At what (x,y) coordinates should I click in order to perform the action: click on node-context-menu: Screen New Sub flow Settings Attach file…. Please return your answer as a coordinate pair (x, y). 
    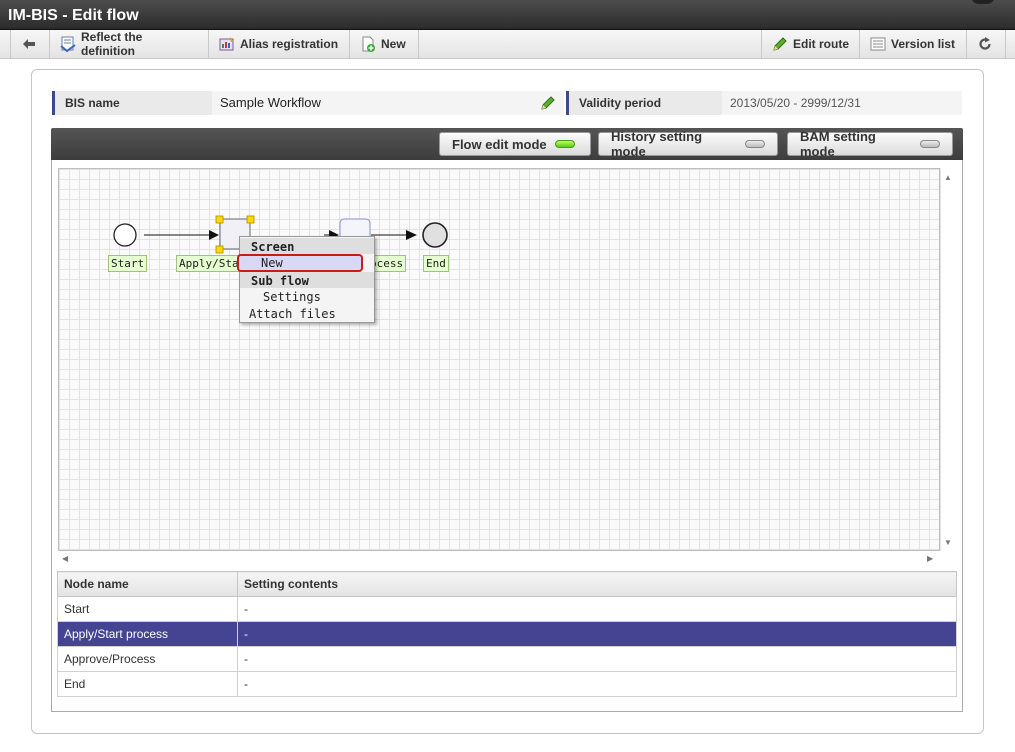
    Looking at the image, I should click on (306, 279).